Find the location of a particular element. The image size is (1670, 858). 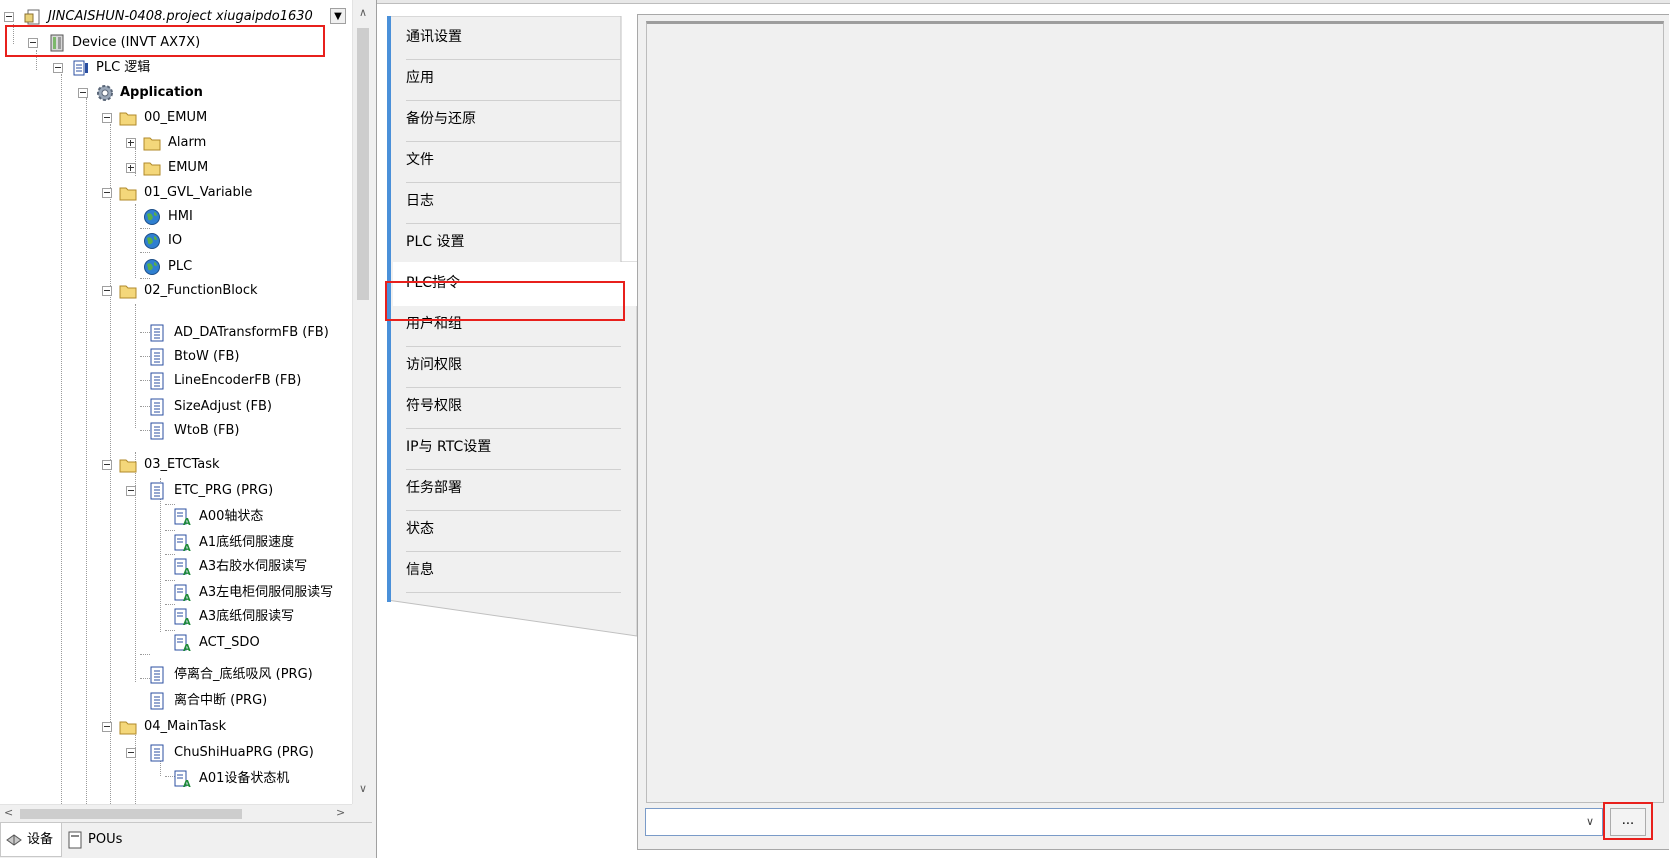

nav-item-application: 应用 is located at coordinates (507, 79).